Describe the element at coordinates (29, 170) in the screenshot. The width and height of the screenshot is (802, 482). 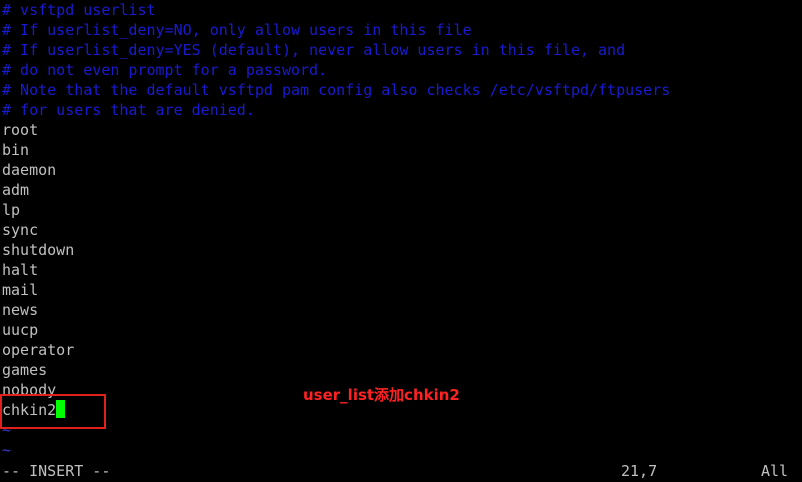
I see `user-line: daemon` at that location.